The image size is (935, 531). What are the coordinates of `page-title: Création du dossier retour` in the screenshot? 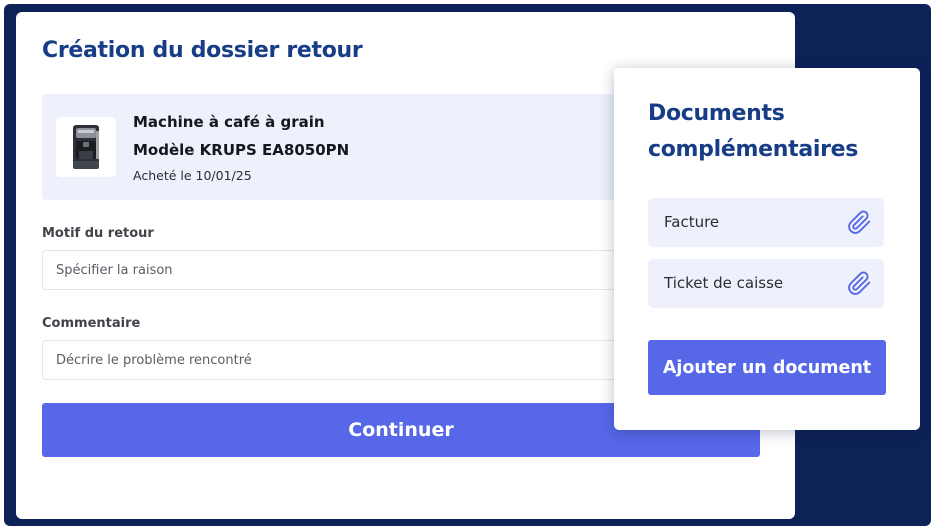 It's located at (202, 50).